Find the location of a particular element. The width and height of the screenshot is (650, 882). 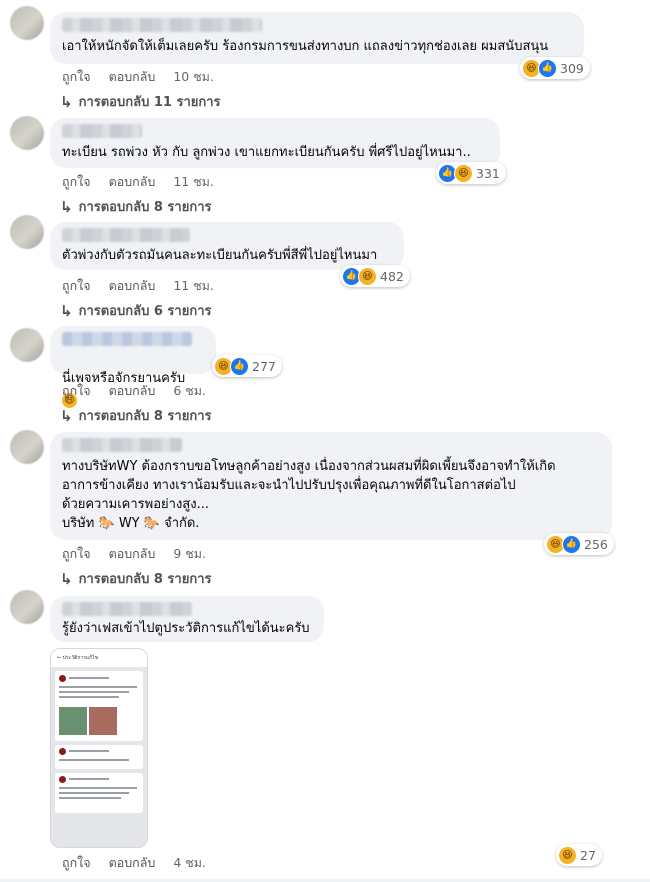

screenshot-header-text: ประวัติการแก้ไข is located at coordinates (80, 658).